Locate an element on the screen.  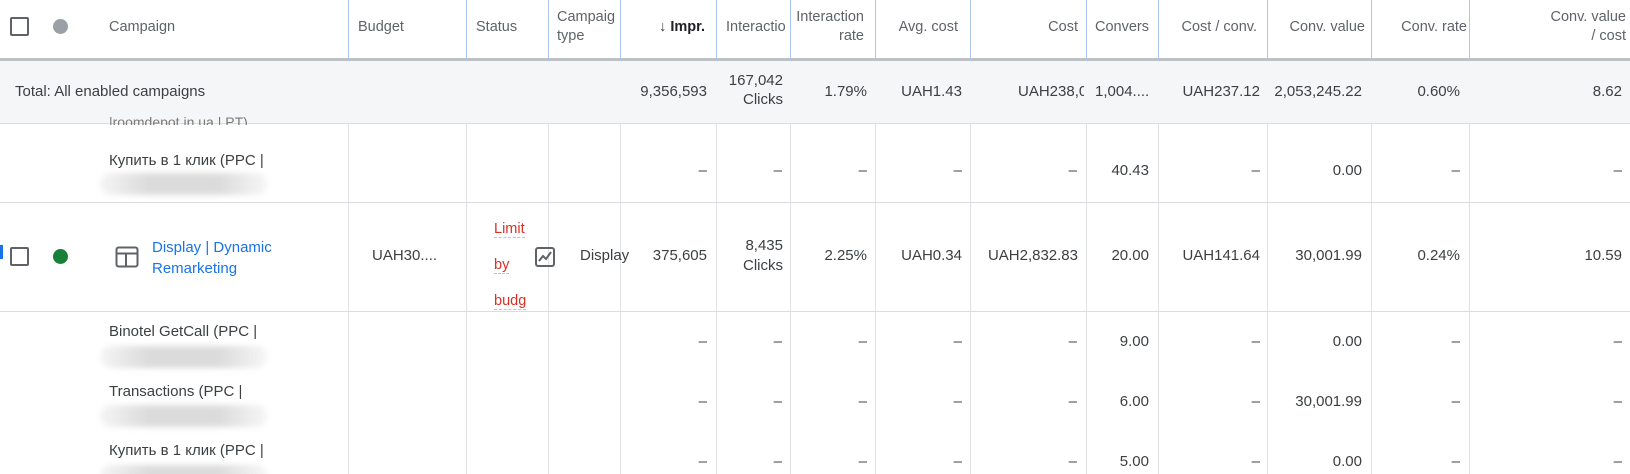
enabled-status-icon is located at coordinates (60, 256).